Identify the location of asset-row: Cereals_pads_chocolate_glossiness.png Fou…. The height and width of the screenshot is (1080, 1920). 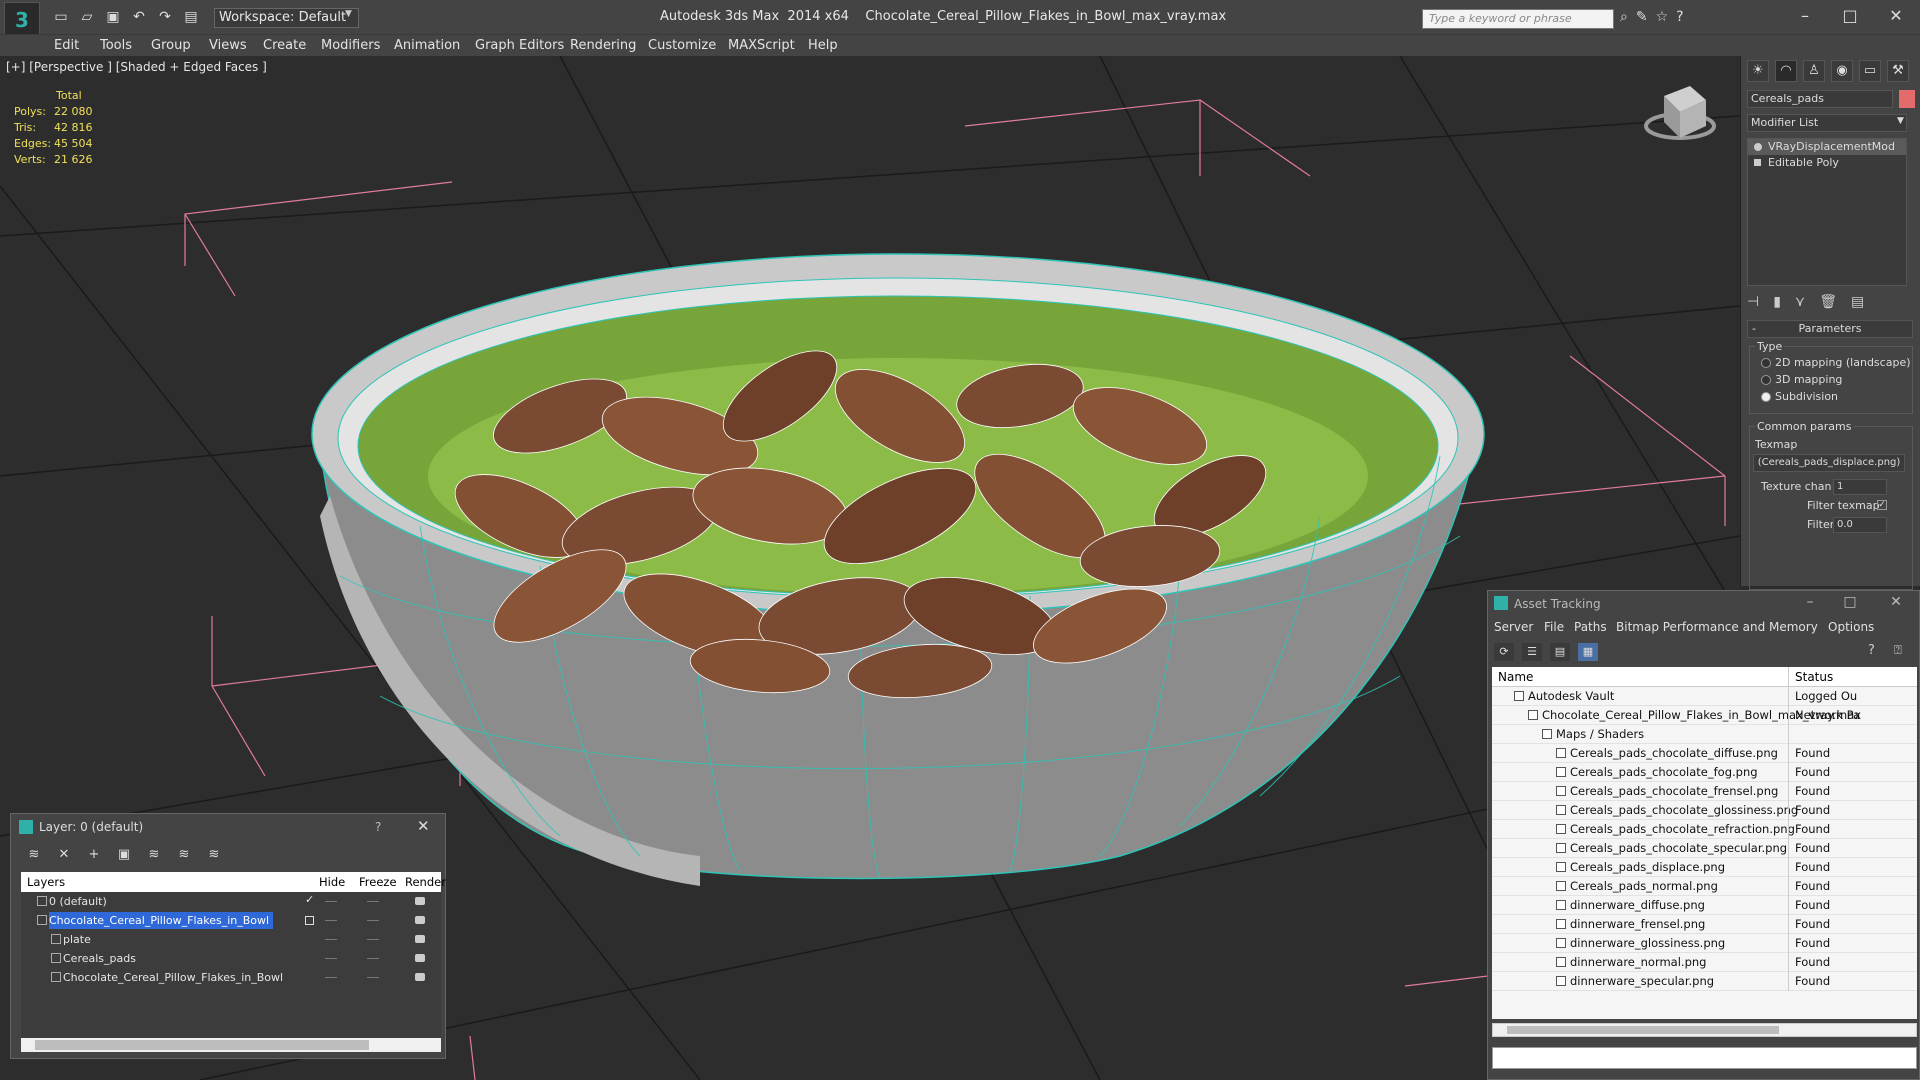
(1704, 810).